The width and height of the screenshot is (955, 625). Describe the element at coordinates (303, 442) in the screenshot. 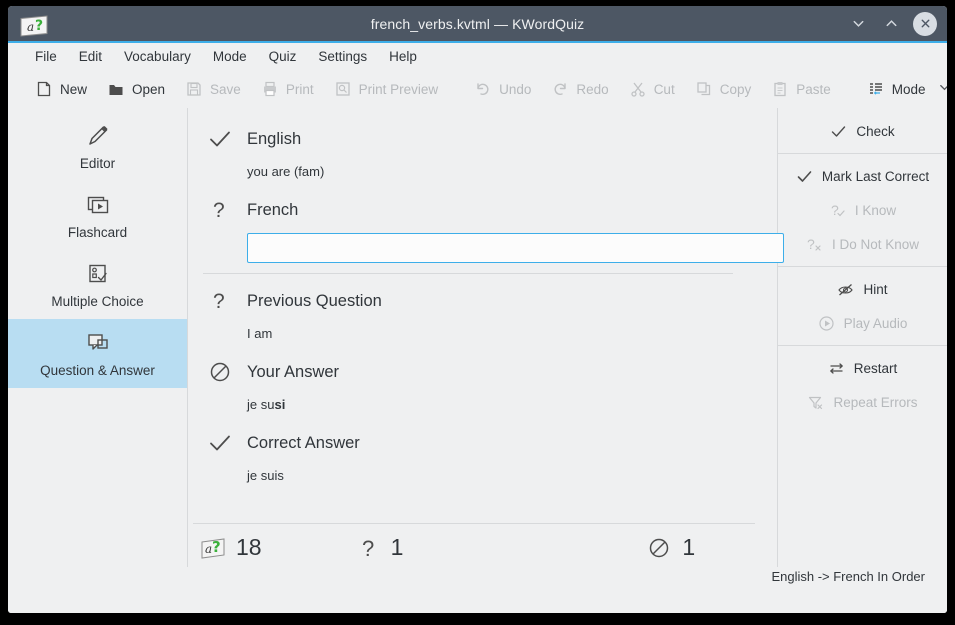

I see `quiz-block-correct-answer-title: Correct Answer` at that location.